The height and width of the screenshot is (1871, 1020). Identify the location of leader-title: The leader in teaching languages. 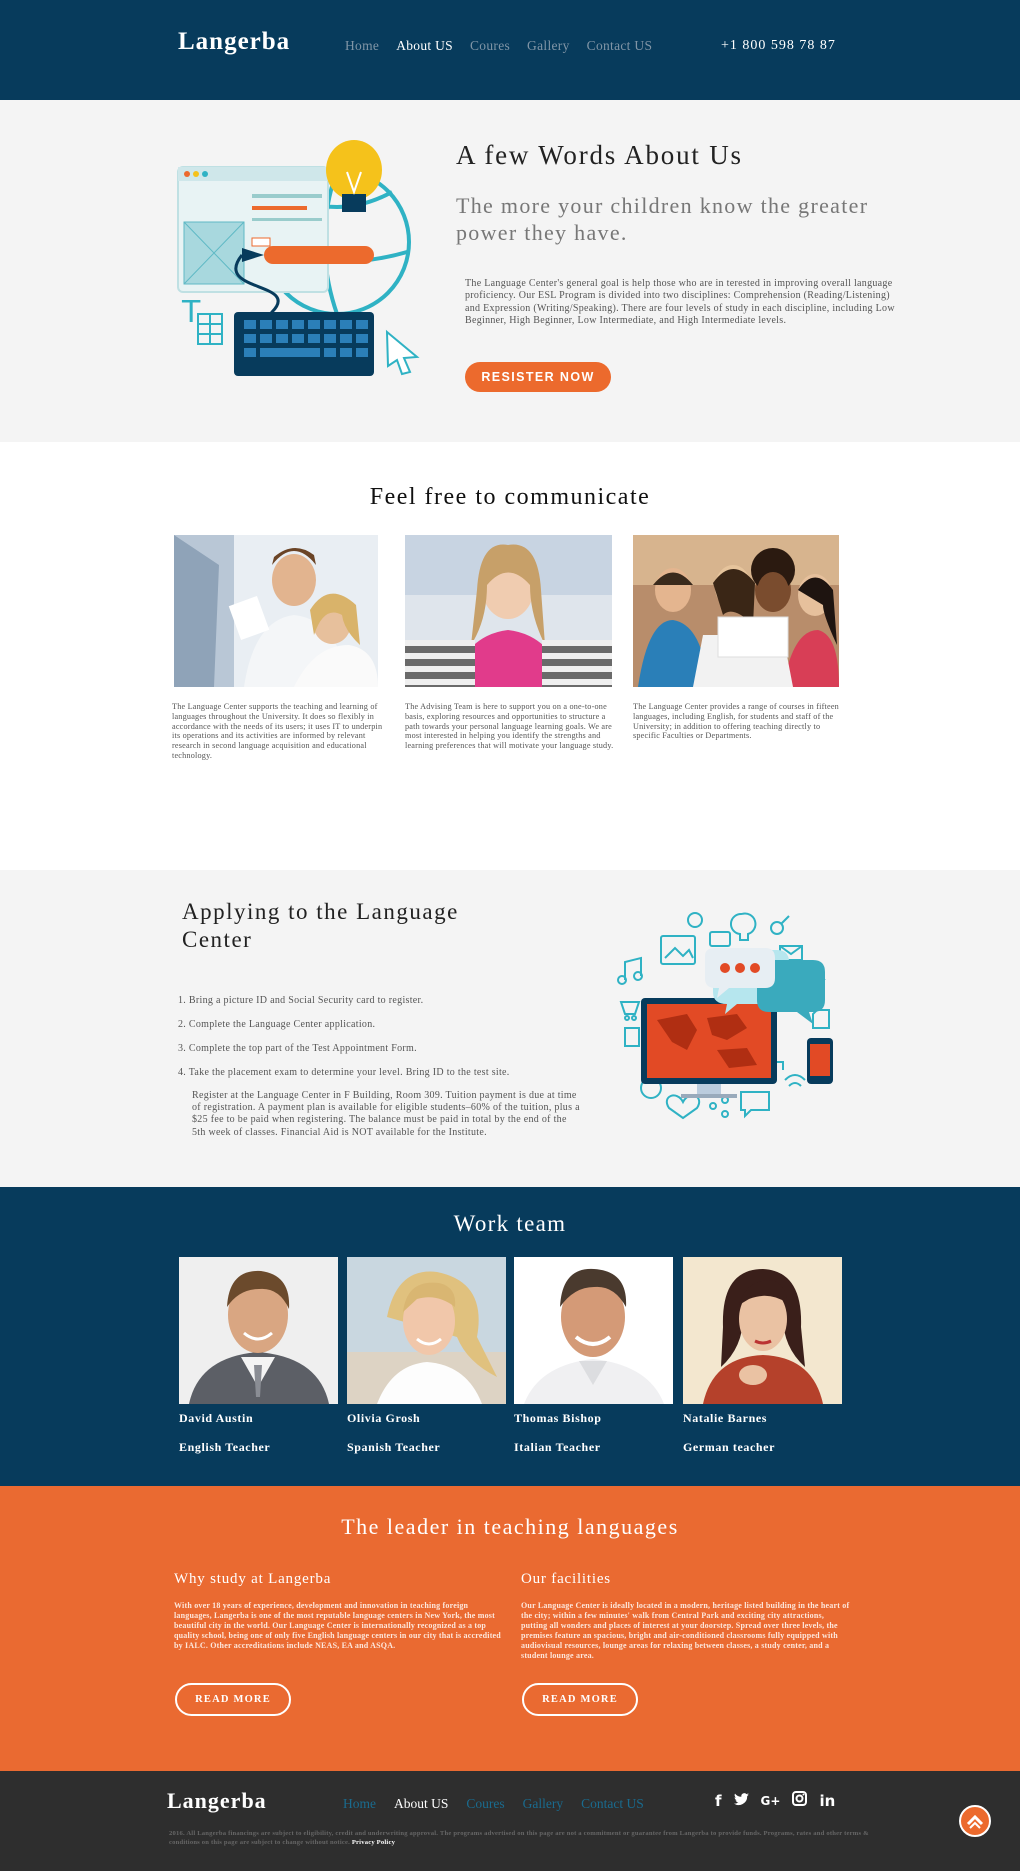
(510, 1526).